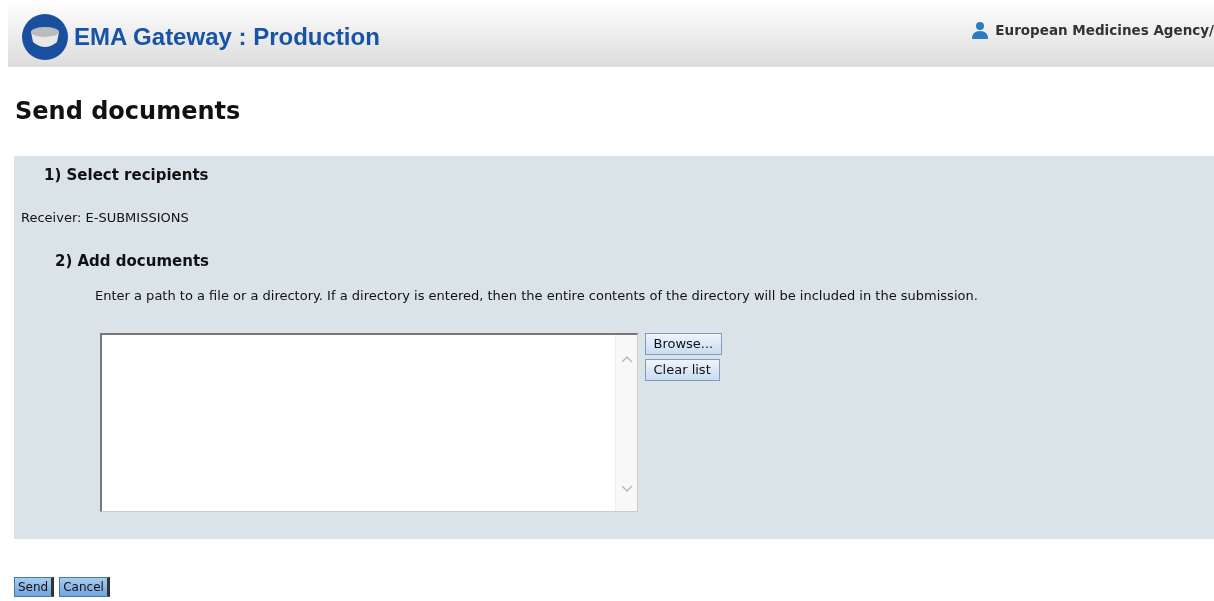 Image resolution: width=1214 pixels, height=601 pixels. Describe the element at coordinates (227, 37) in the screenshot. I see `app-title: EMA Gateway : Production` at that location.